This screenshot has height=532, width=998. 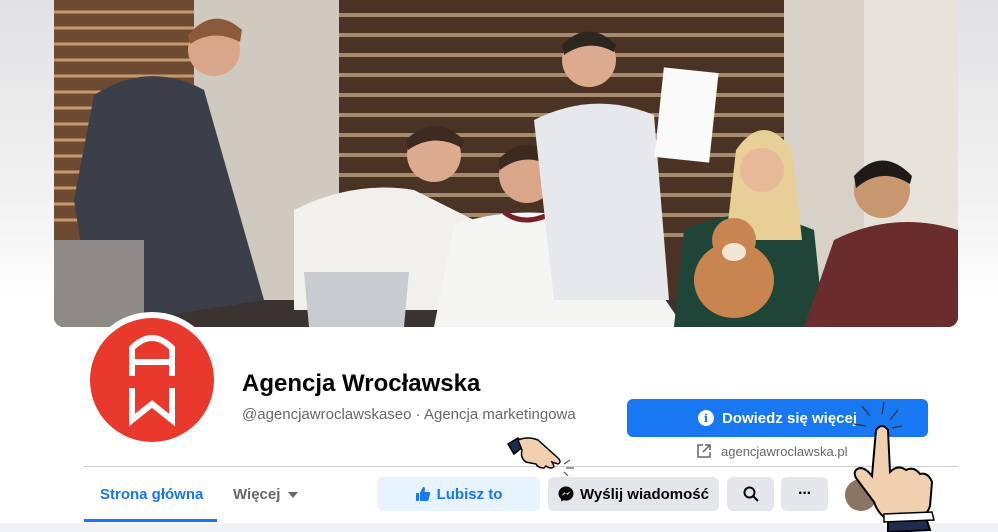 I want to click on website-link: agencjawroclawska.pl, so click(x=772, y=451).